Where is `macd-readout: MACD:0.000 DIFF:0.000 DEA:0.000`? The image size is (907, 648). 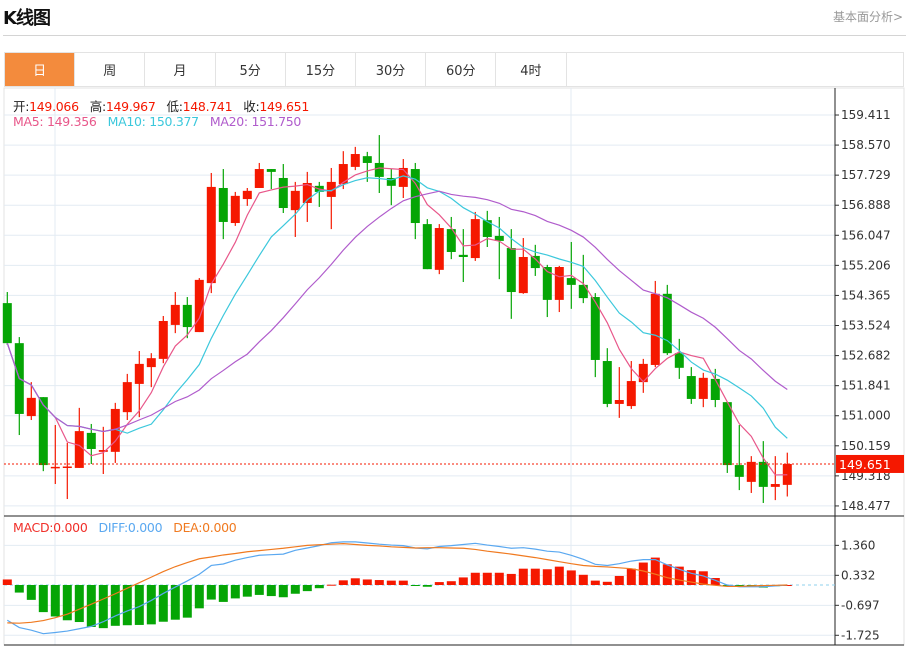
macd-readout: MACD:0.000 DIFF:0.000 DEA:0.000 is located at coordinates (125, 527).